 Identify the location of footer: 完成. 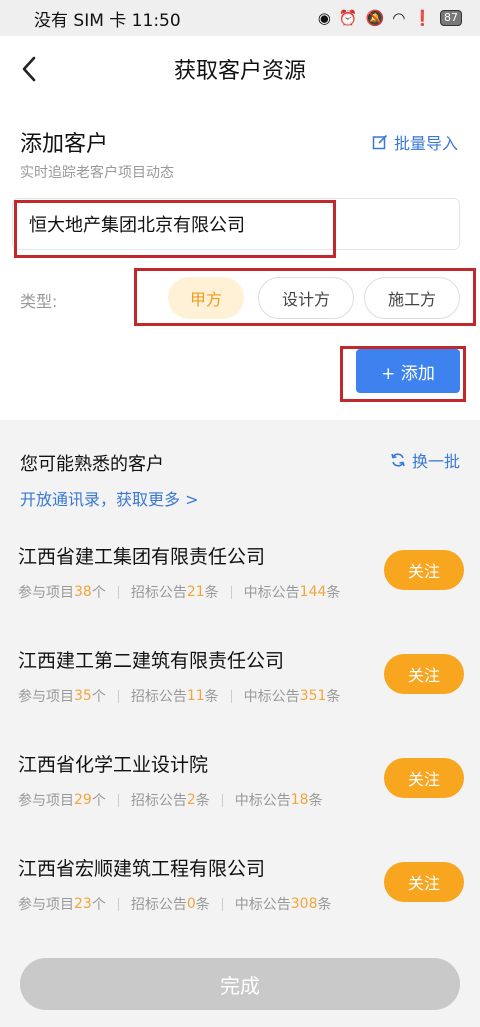
(240, 983).